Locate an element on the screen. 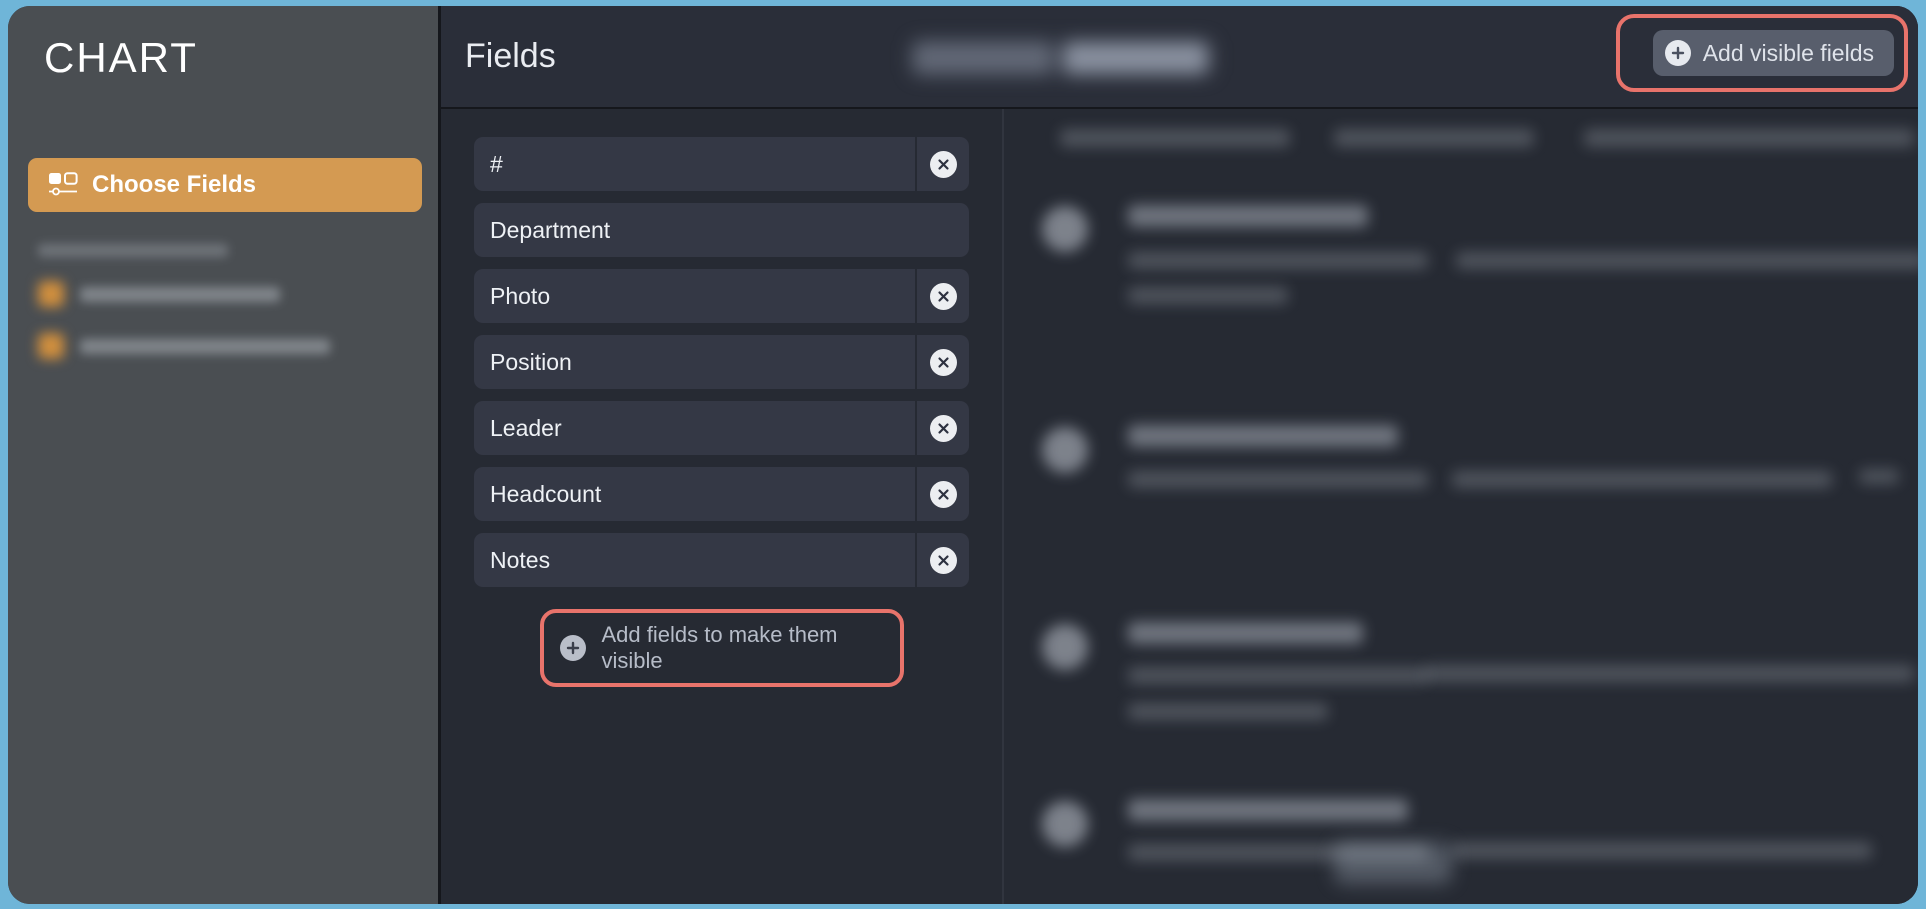  field-name: Position is located at coordinates (531, 361).